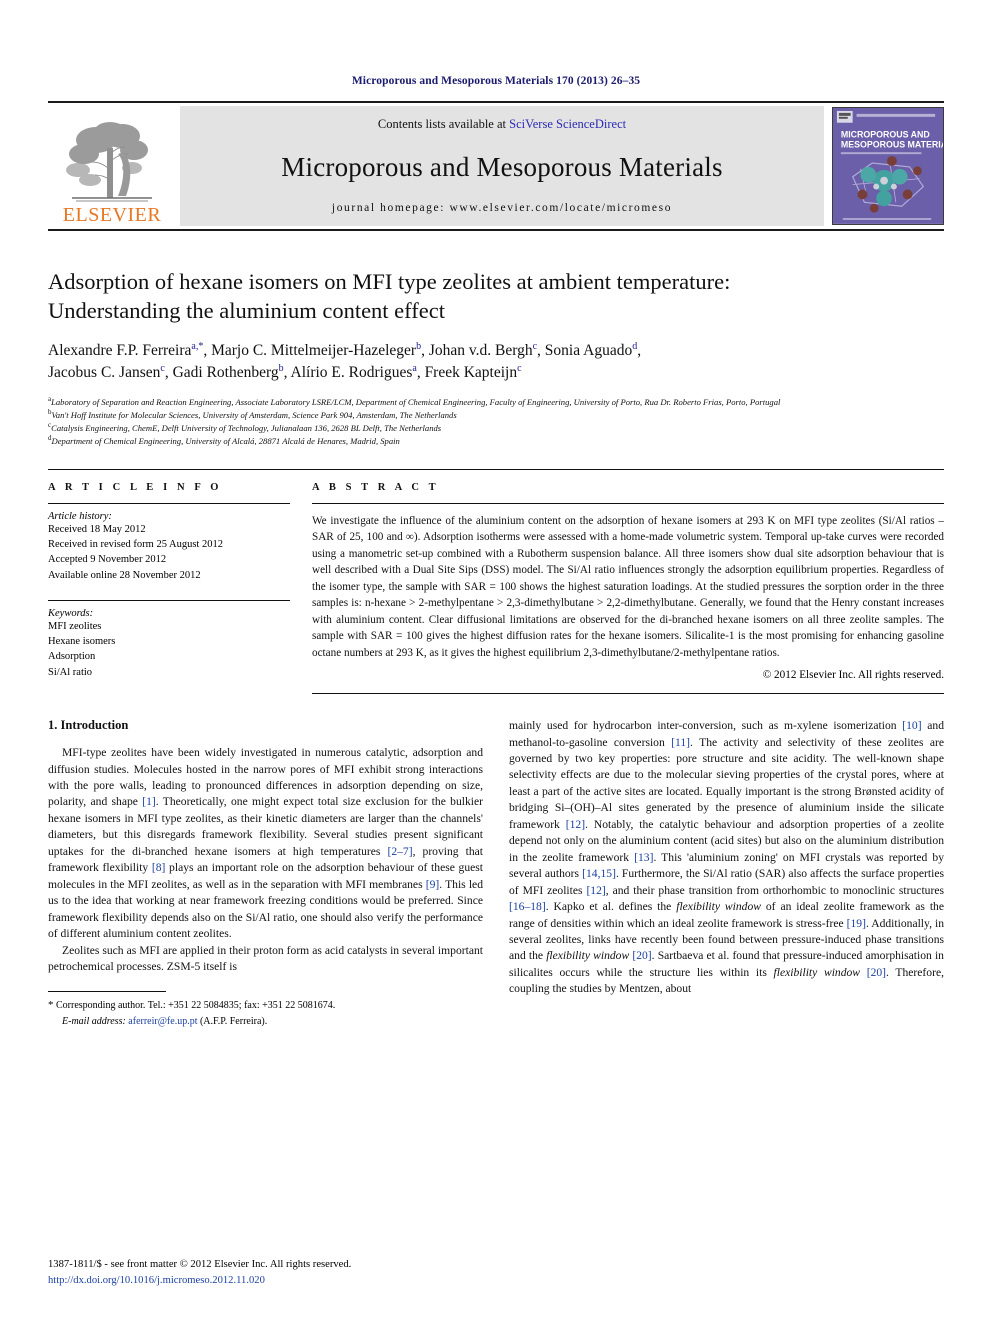 This screenshot has width=992, height=1323. I want to click on citation-reference: [11], so click(680, 742).